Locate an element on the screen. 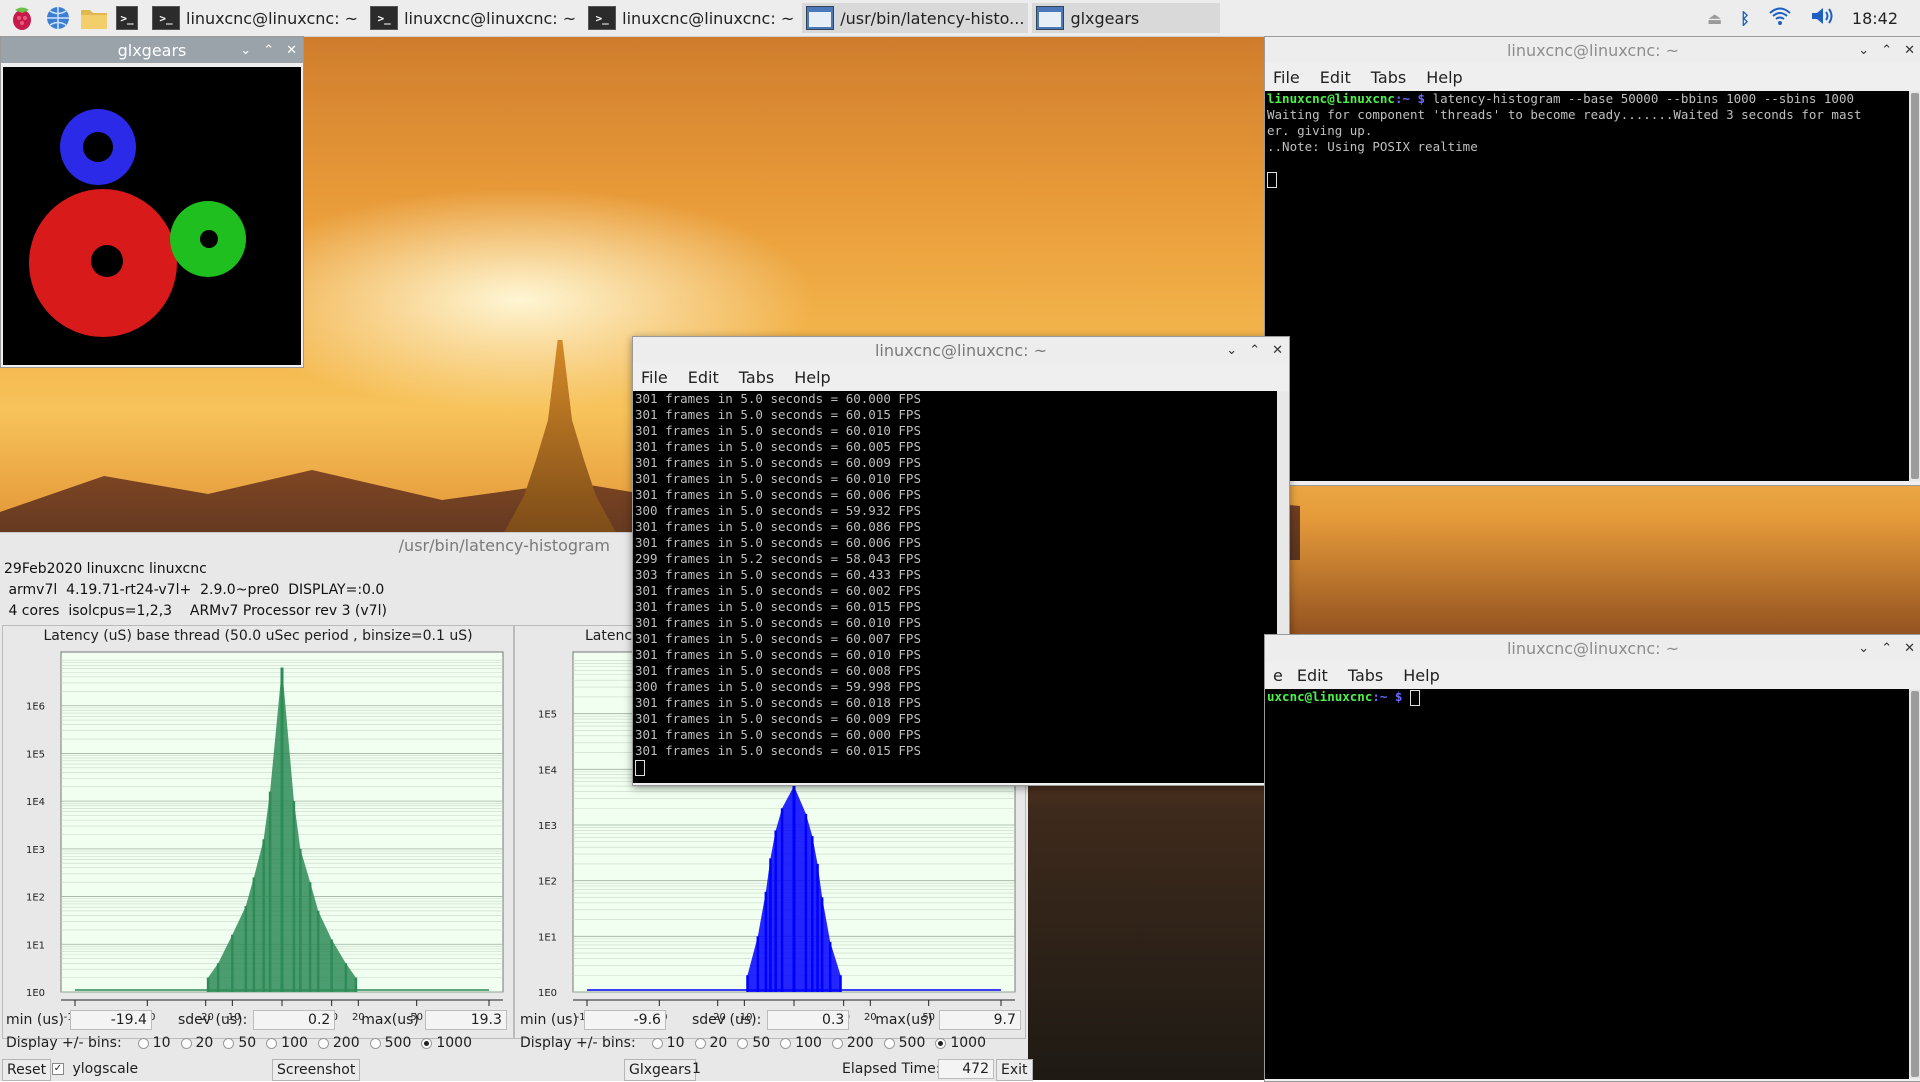  elapsed-label: Elapsed Time: is located at coordinates (891, 1069).